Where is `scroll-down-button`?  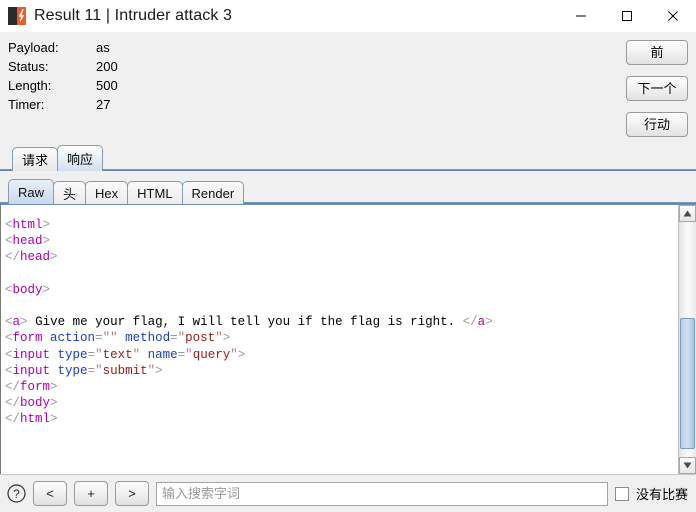
scroll-down-button is located at coordinates (687, 465).